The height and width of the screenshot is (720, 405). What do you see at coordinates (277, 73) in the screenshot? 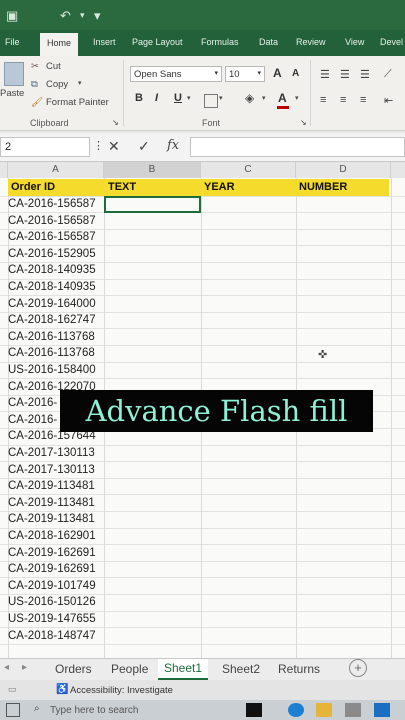
I see `grow-font-button: A` at bounding box center [277, 73].